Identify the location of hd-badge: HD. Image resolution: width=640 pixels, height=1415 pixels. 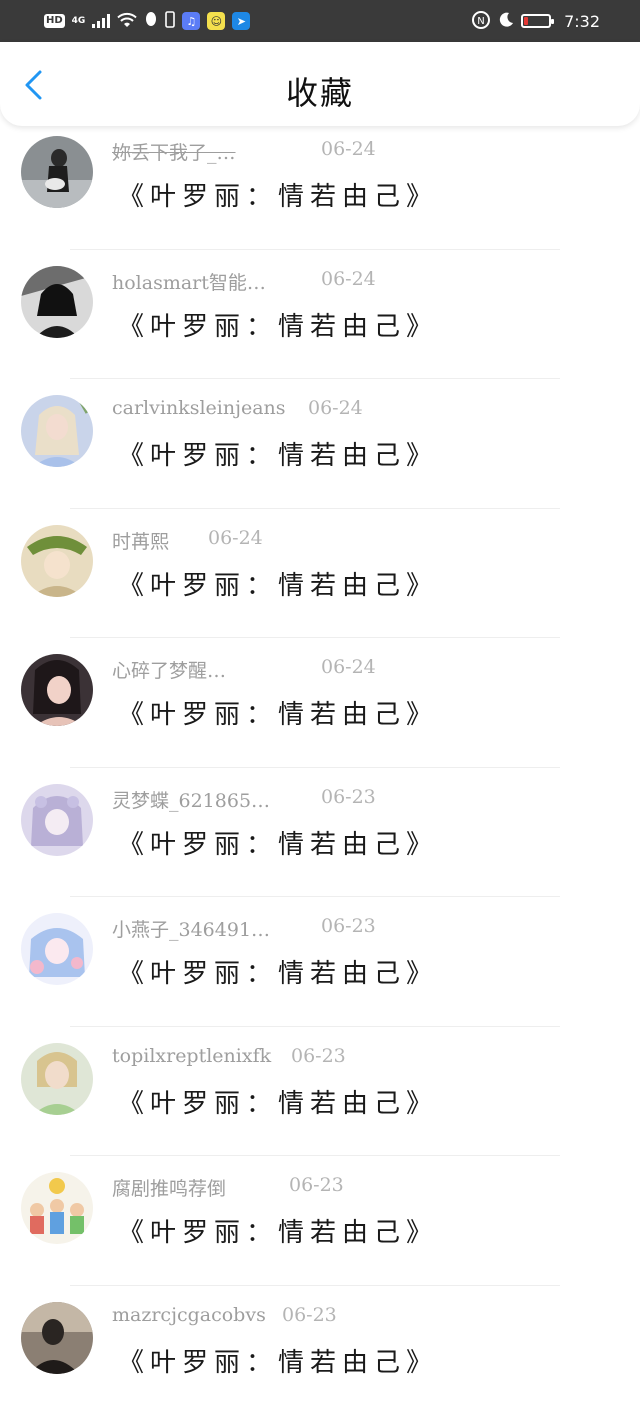
(54, 21).